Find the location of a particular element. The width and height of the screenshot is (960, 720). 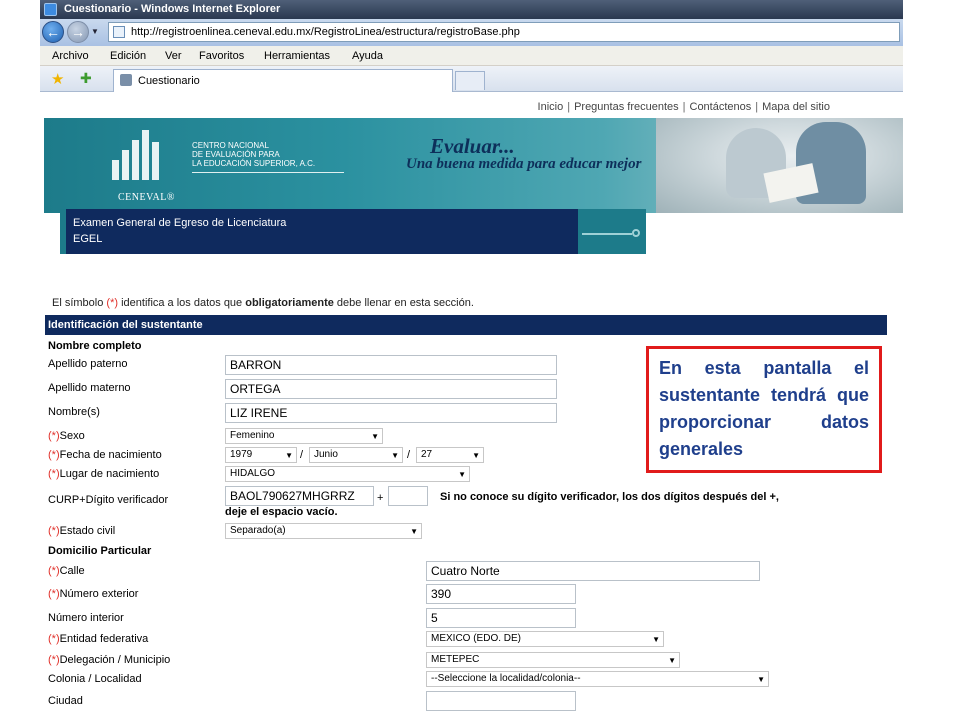

menu-ver: Ver is located at coordinates (173, 56).